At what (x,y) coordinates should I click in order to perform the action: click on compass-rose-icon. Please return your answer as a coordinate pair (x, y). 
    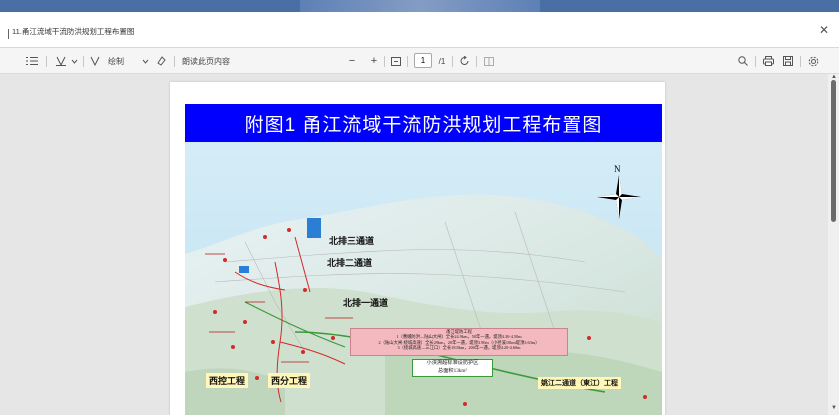
    Looking at the image, I should click on (619, 197).